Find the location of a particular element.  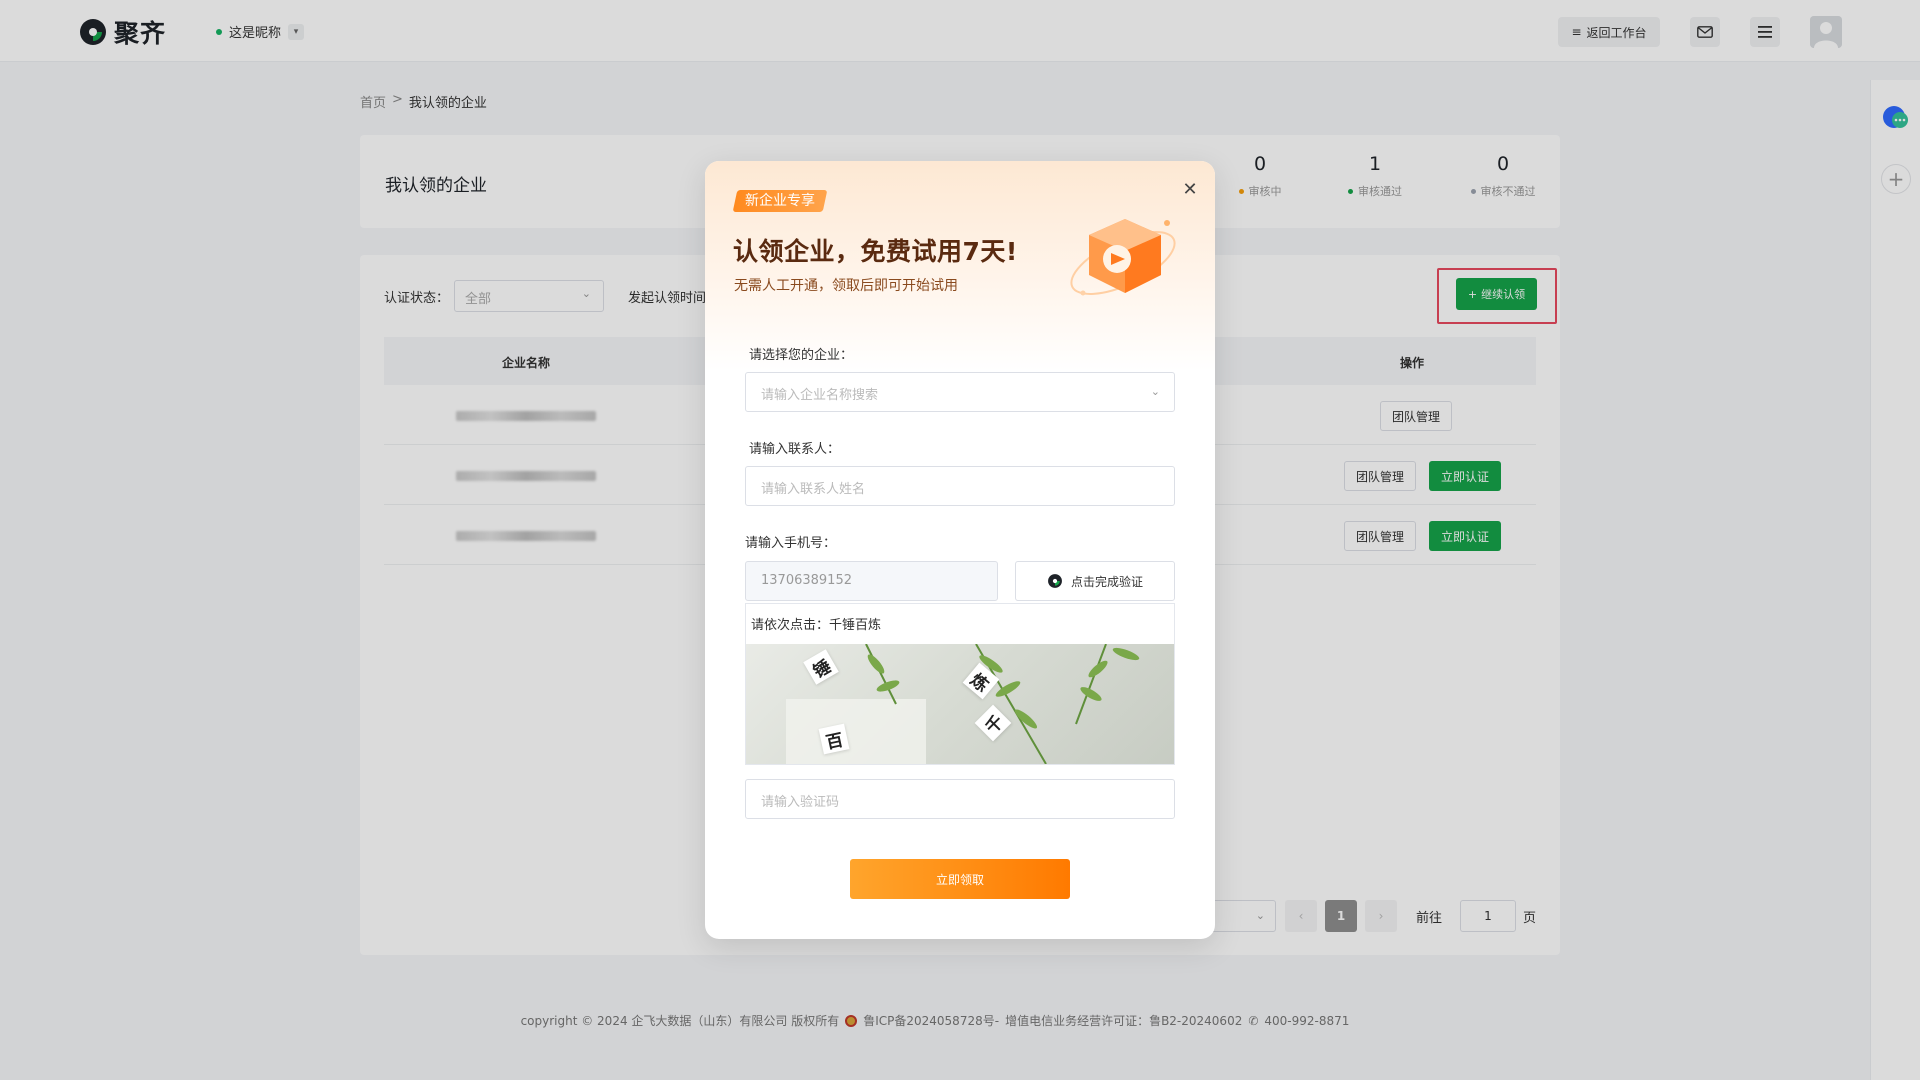

captcha-panel: 请依次点击：千锤百炼 锤 炼 千 百 is located at coordinates (960, 684).